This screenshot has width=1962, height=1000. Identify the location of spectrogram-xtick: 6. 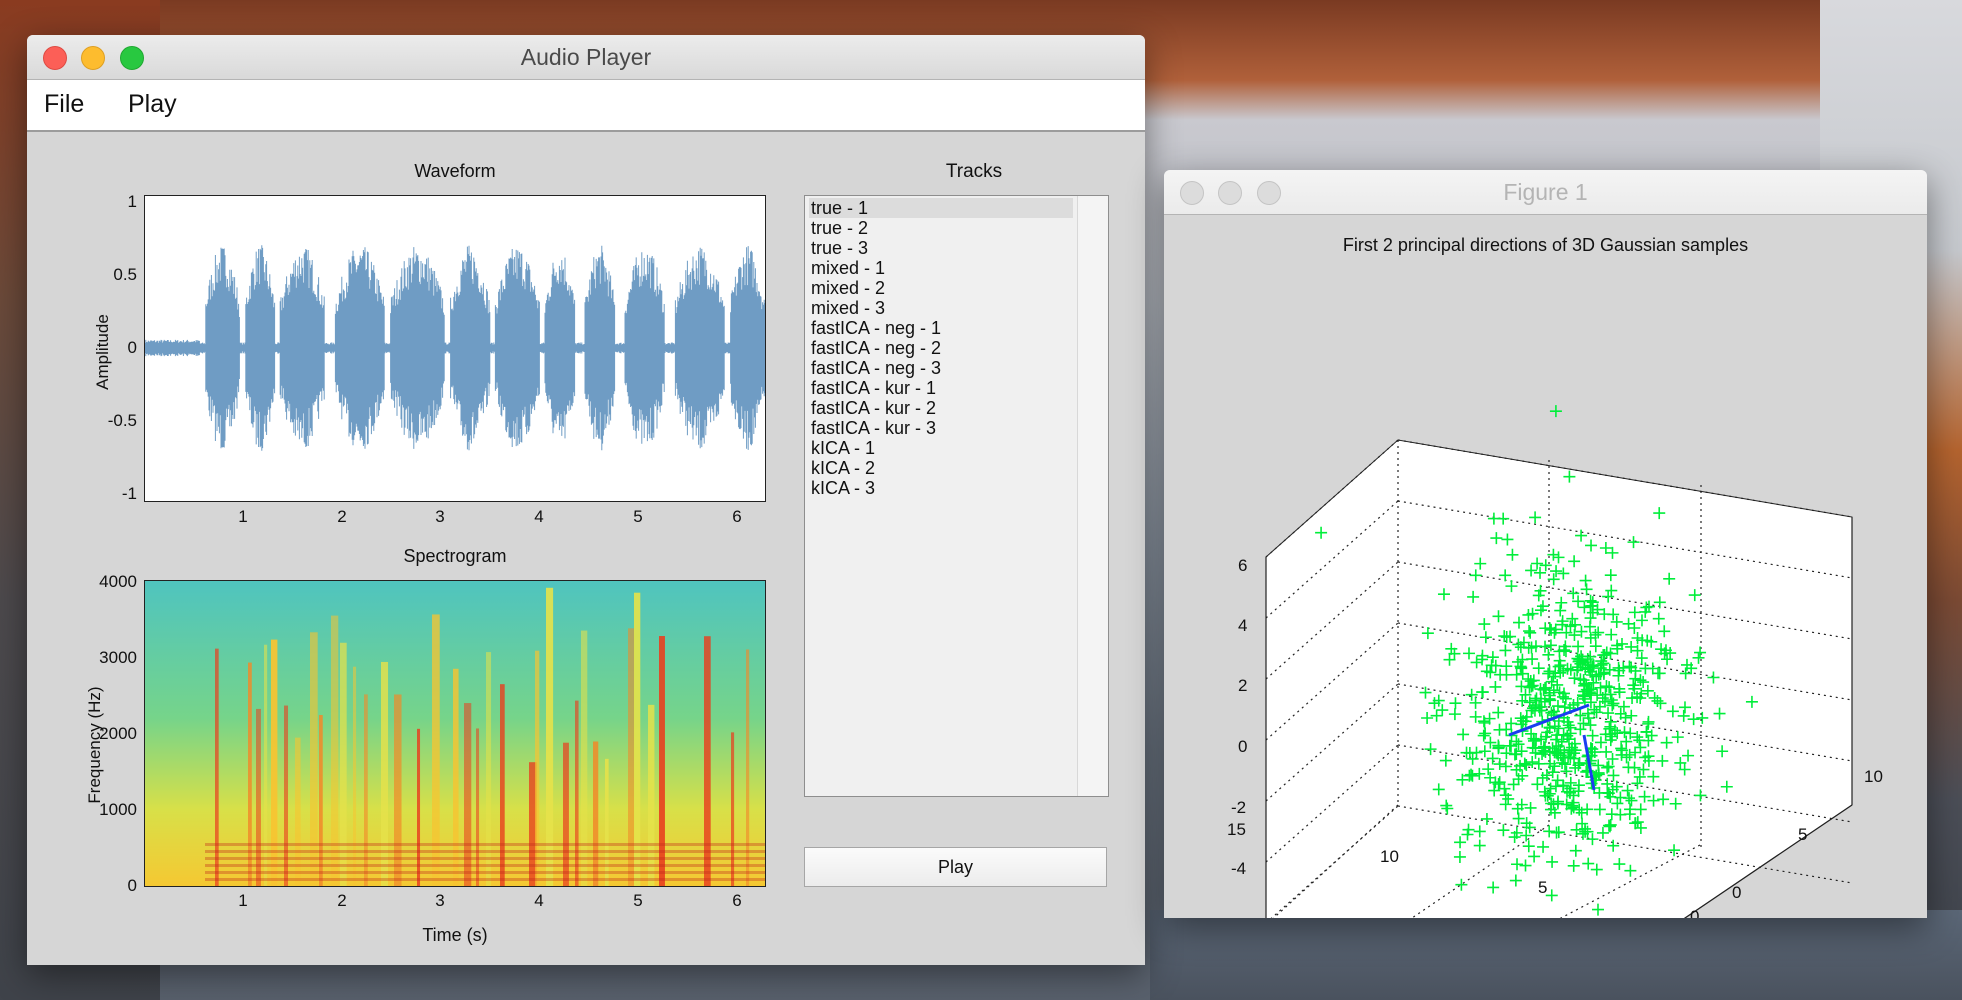
(737, 900).